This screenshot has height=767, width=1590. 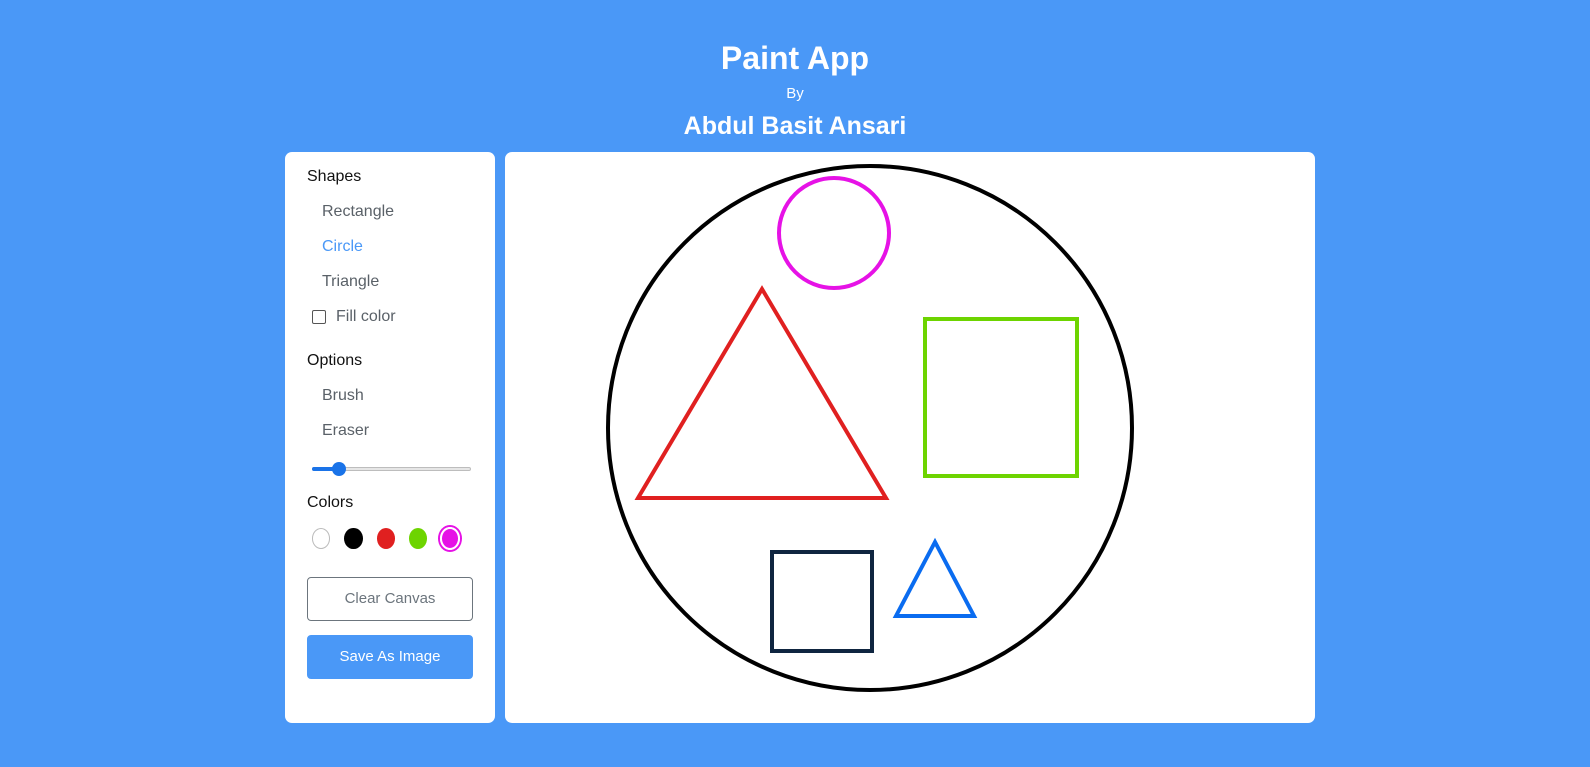 What do you see at coordinates (795, 93) in the screenshot?
I see `by-label: By` at bounding box center [795, 93].